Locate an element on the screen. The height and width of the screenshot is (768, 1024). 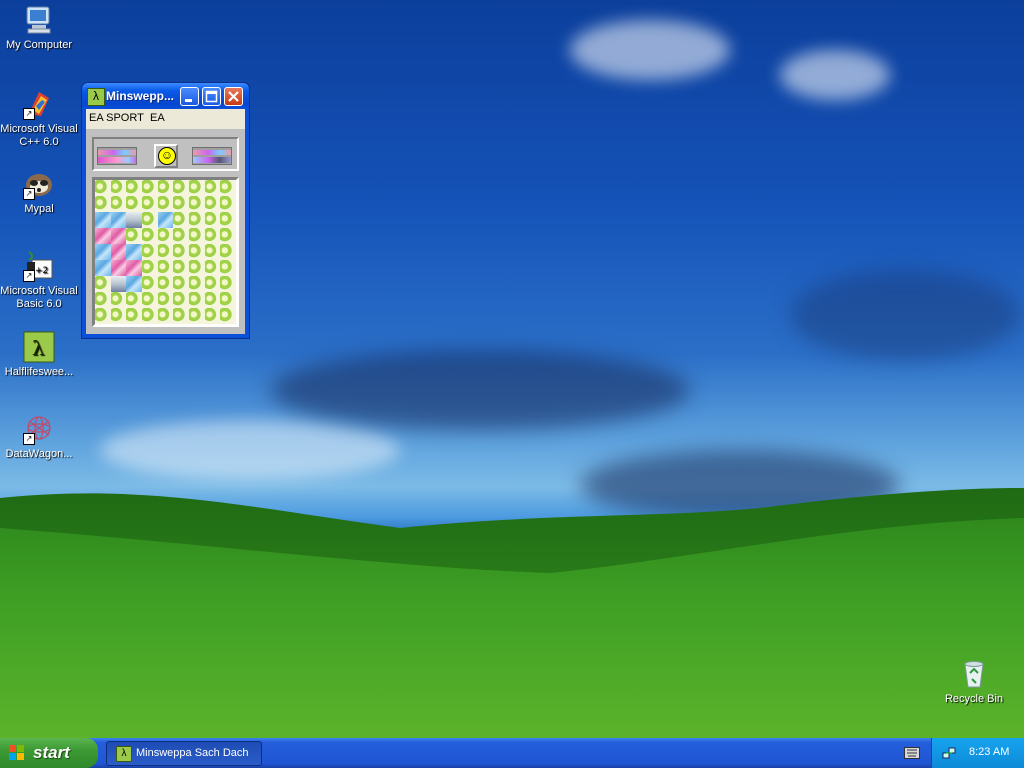
desktop-icon-mypal: ↗ Mypal is located at coordinates (39, 192).